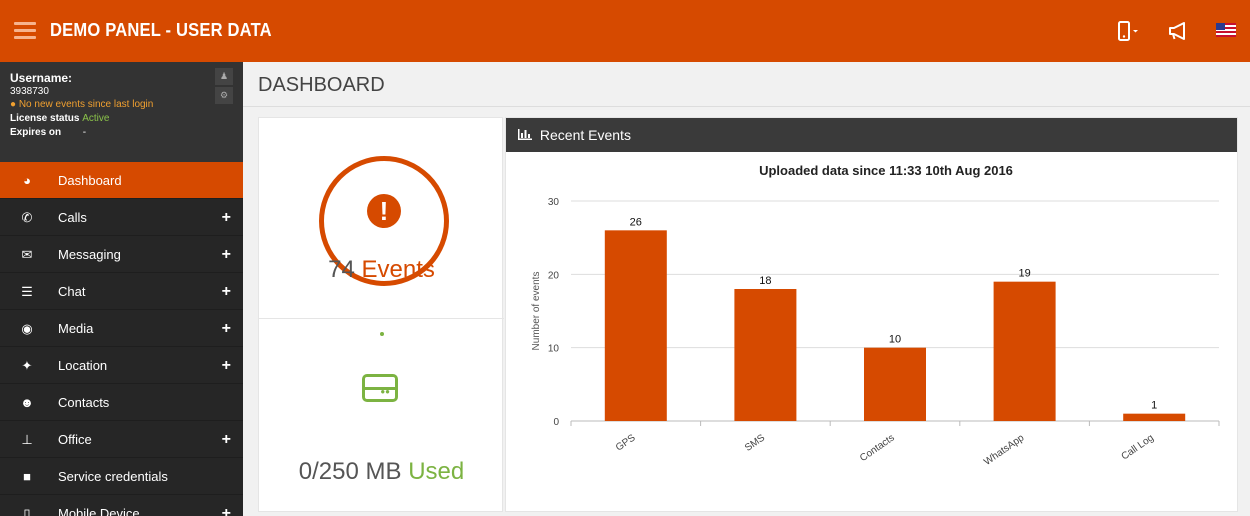 The width and height of the screenshot is (1250, 516). I want to click on sidebar-item-media: ◉ Media +, so click(121, 328).